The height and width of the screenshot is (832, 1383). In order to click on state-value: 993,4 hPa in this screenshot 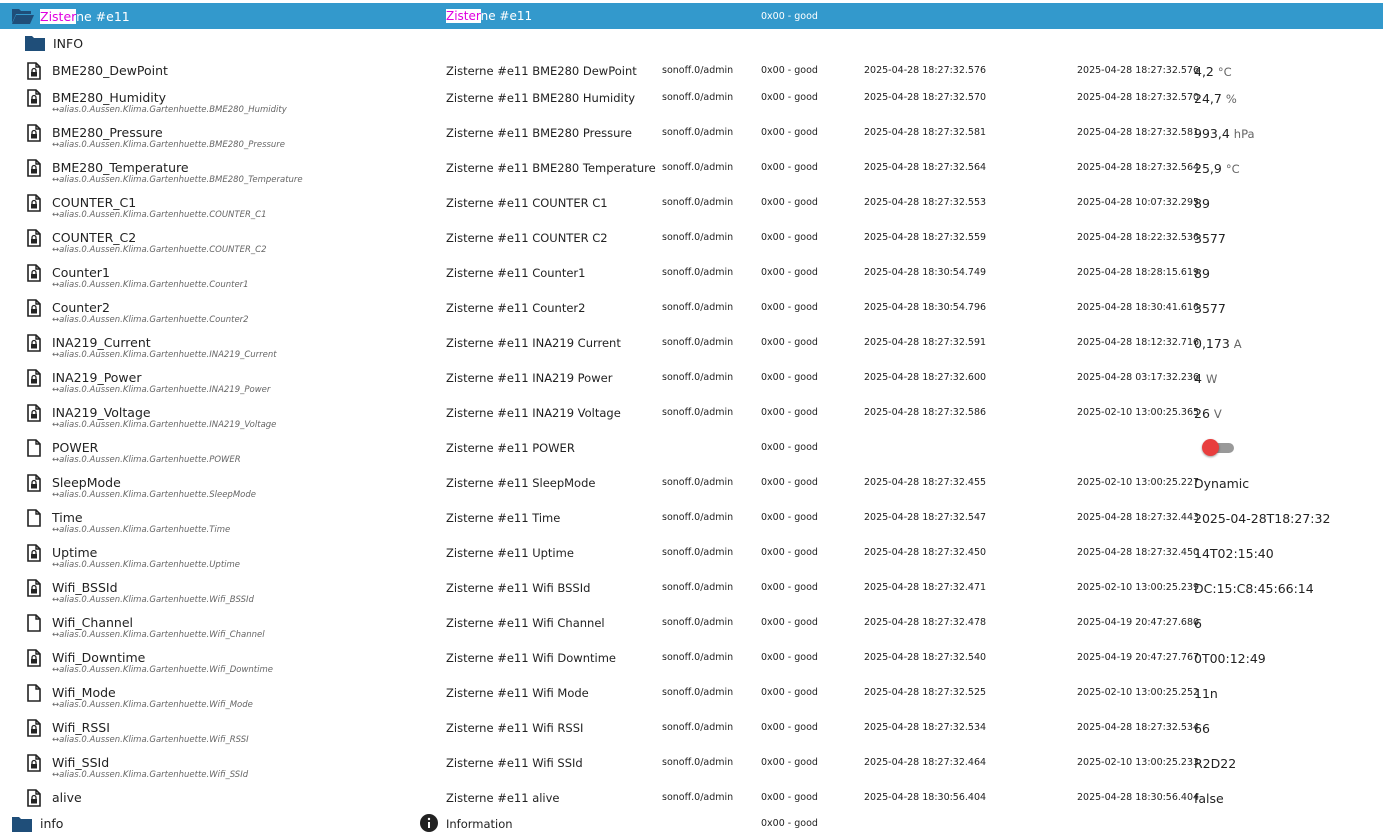, I will do `click(1224, 133)`.